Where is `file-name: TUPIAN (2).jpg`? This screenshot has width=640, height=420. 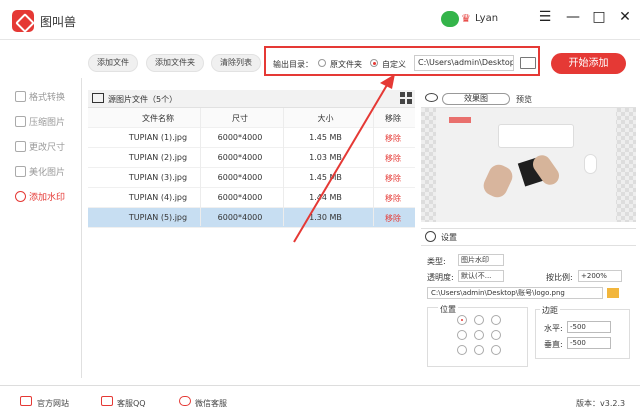 file-name: TUPIAN (2).jpg is located at coordinates (158, 157).